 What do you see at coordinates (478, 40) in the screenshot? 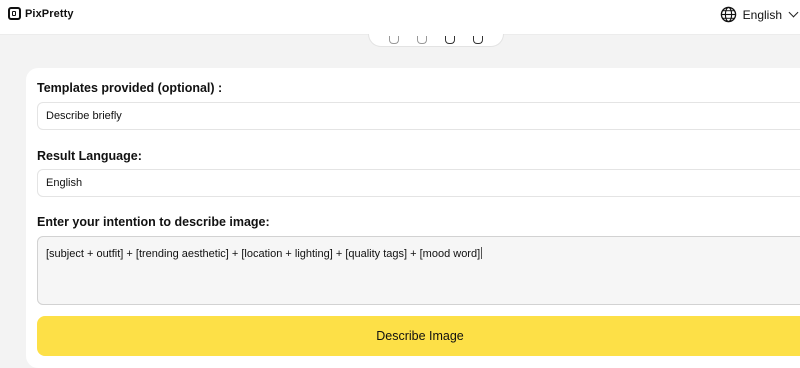
I see `crop-icon` at bounding box center [478, 40].